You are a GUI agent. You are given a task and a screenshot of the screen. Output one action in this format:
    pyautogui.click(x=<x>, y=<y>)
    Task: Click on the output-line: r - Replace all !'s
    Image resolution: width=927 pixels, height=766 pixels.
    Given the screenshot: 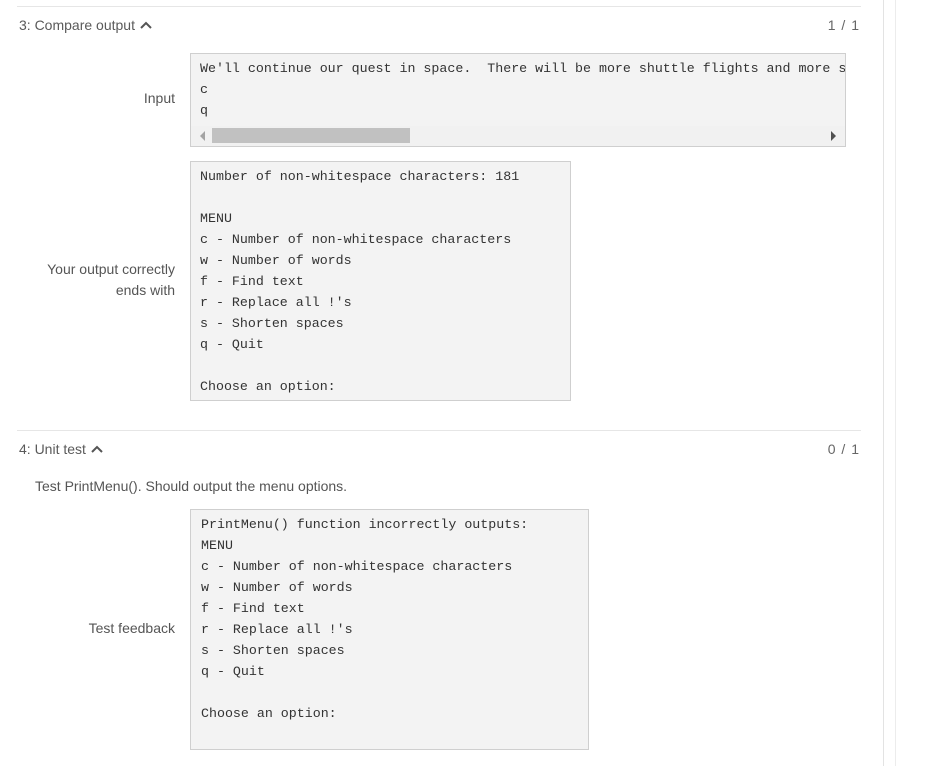 What is the action you would take?
    pyautogui.click(x=276, y=302)
    